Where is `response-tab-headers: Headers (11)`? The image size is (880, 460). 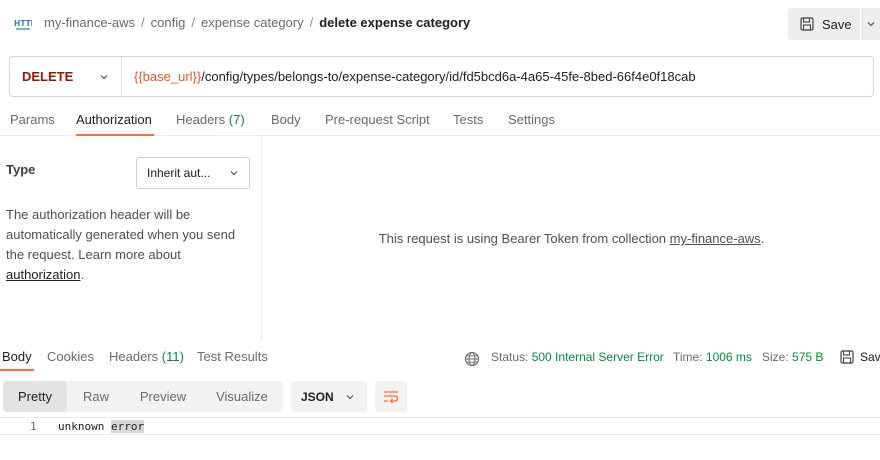 response-tab-headers: Headers (11) is located at coordinates (146, 356).